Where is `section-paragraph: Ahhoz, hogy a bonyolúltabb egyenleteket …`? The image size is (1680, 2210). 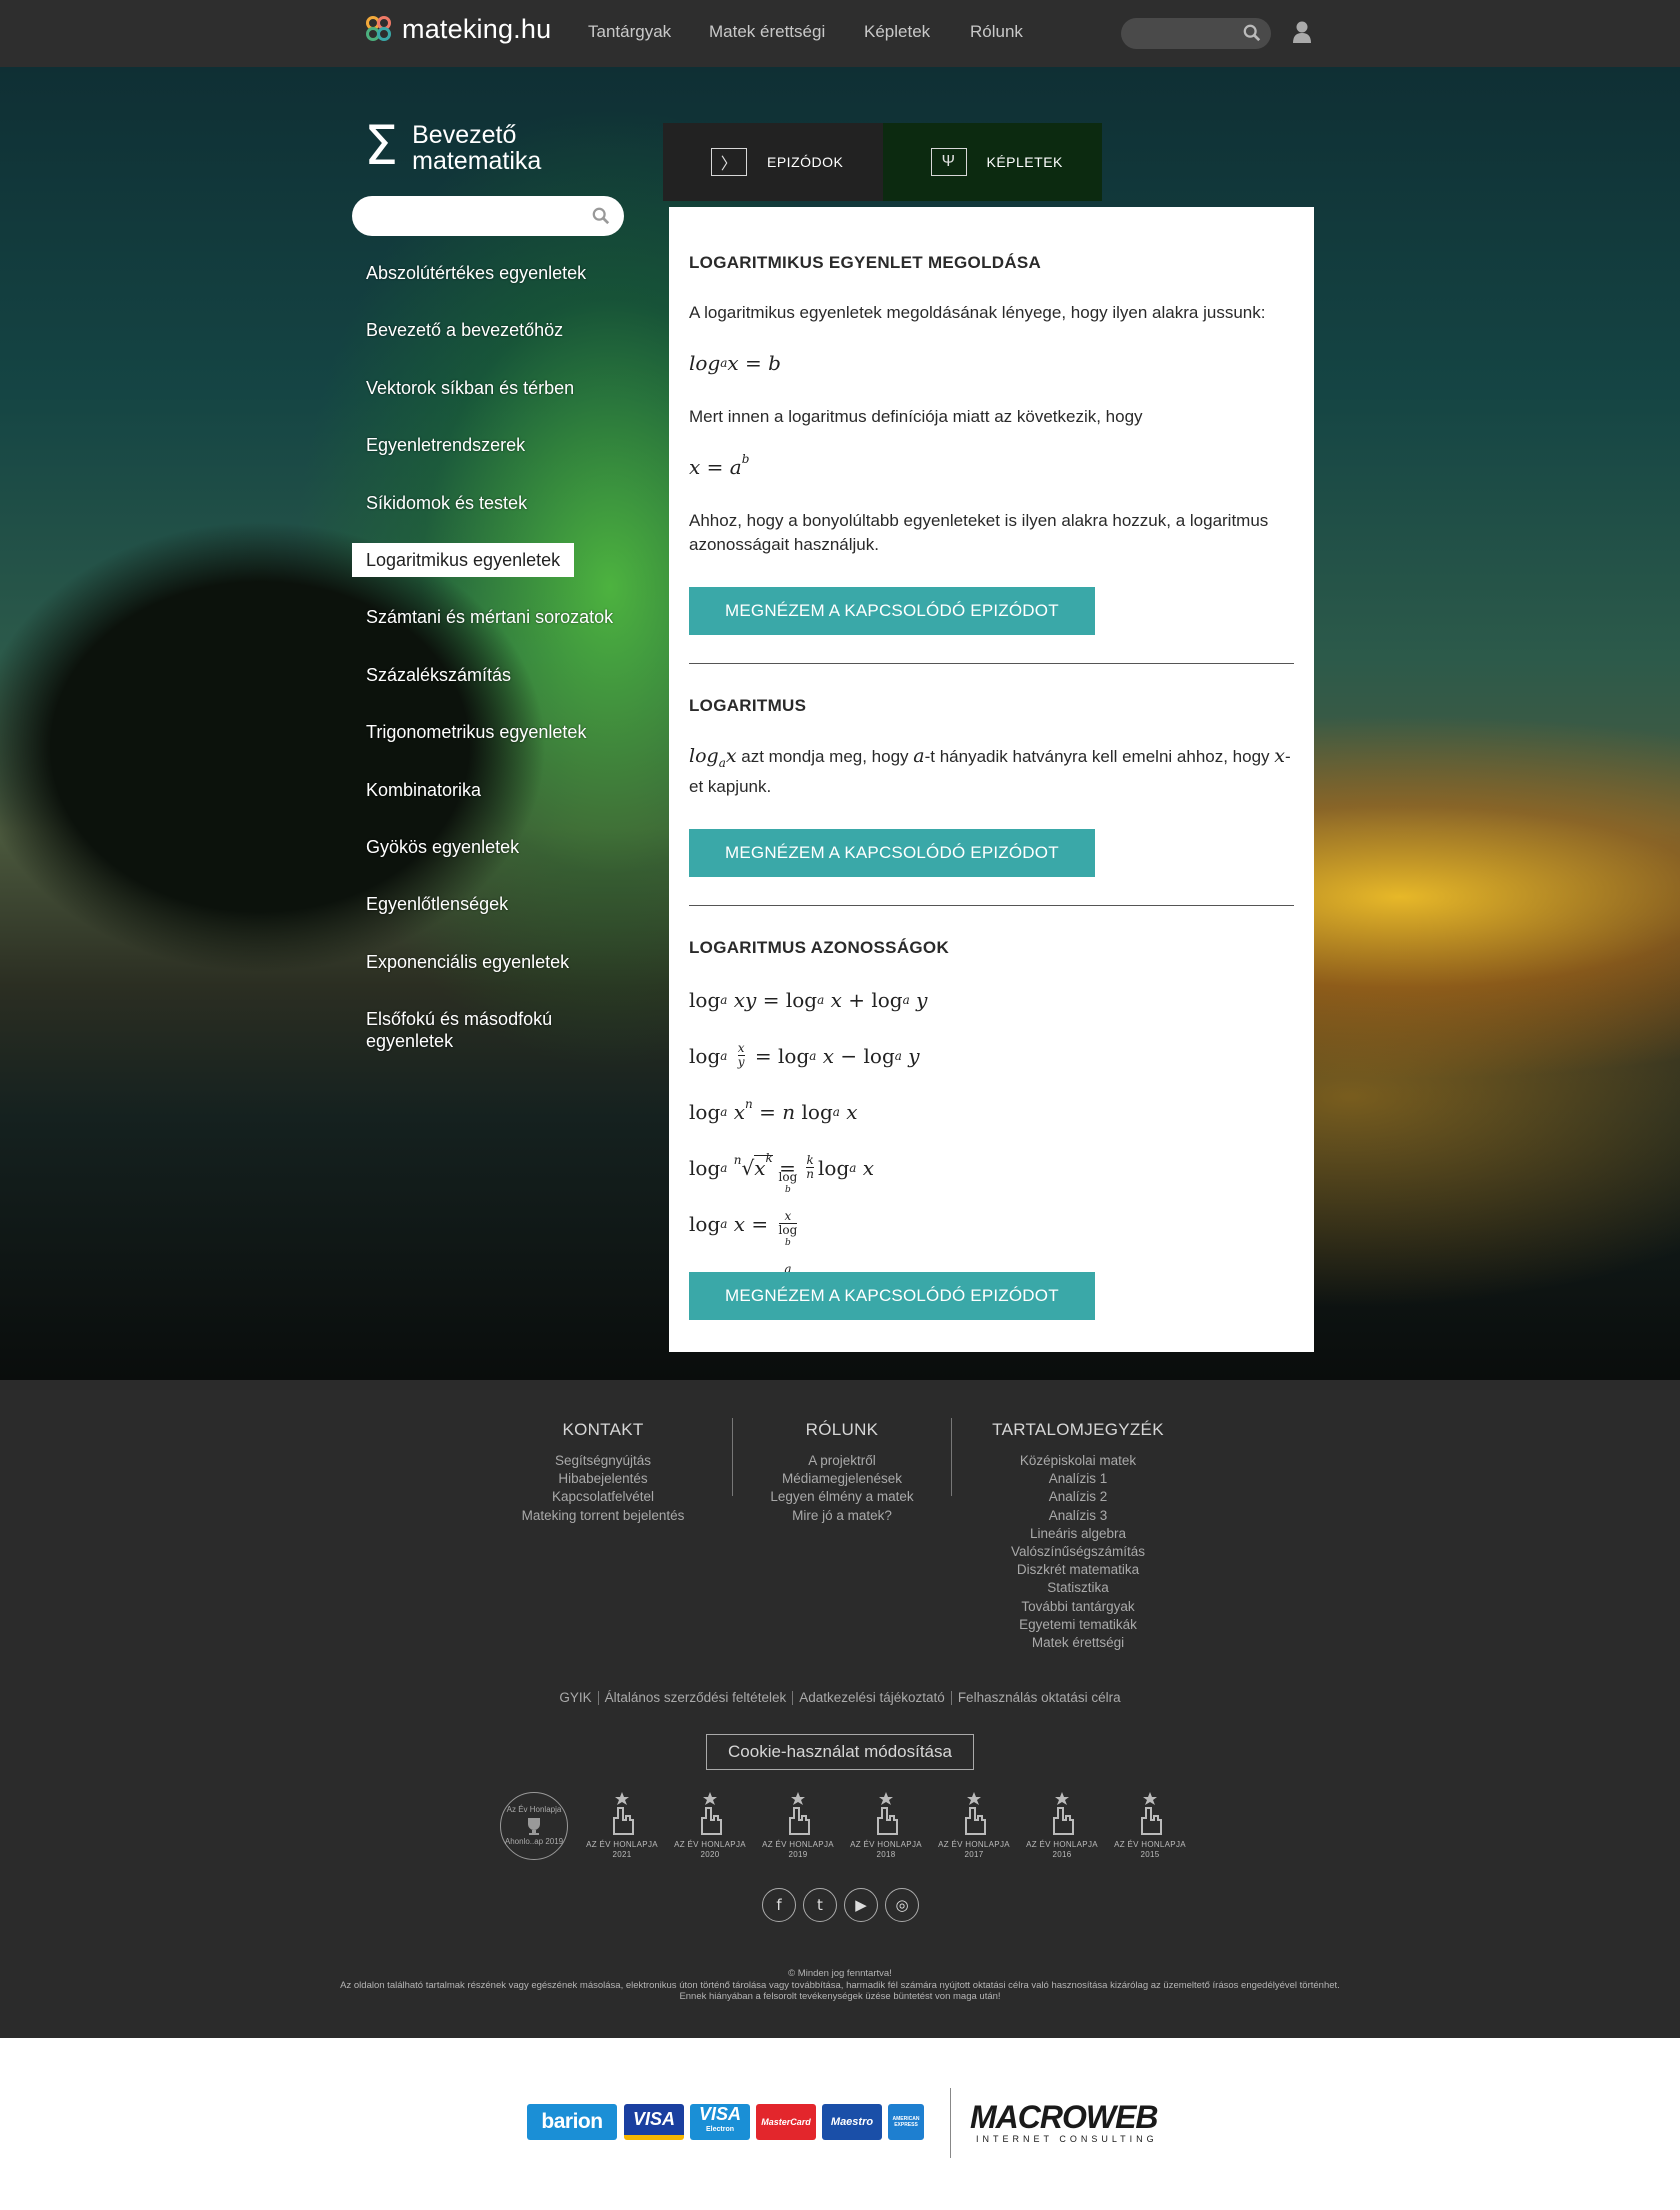 section-paragraph: Ahhoz, hogy a bonyolúltabb egyenleteket … is located at coordinates (979, 532).